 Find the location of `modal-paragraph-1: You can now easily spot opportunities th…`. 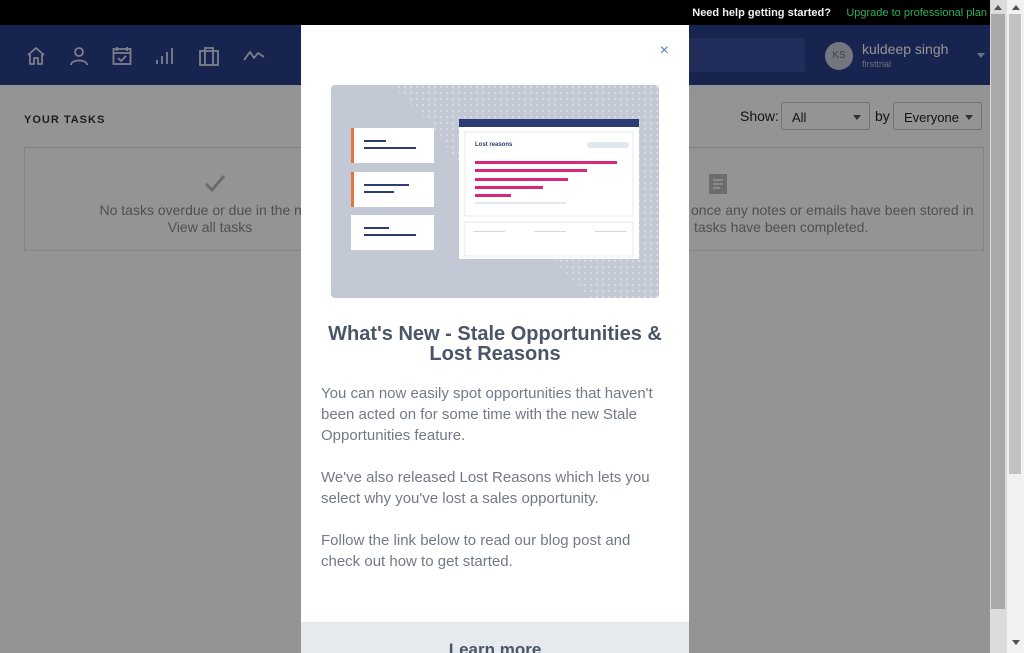

modal-paragraph-1: You can now easily spot opportunities th… is located at coordinates (487, 414).